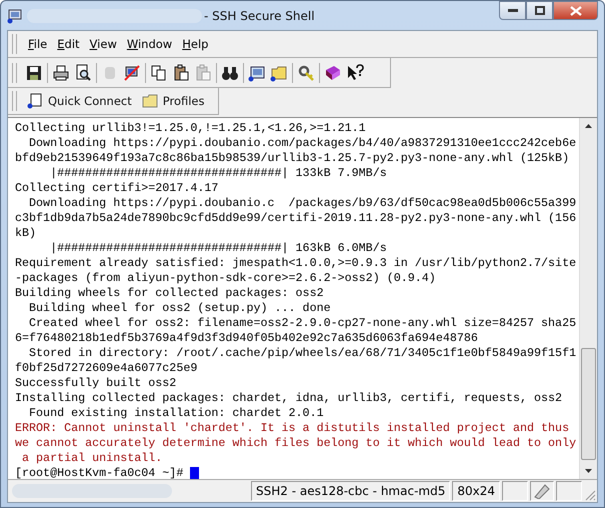  Describe the element at coordinates (180, 308) in the screenshot. I see `terminal-line: Building wheel for oss2 (setup.py) ... done` at that location.